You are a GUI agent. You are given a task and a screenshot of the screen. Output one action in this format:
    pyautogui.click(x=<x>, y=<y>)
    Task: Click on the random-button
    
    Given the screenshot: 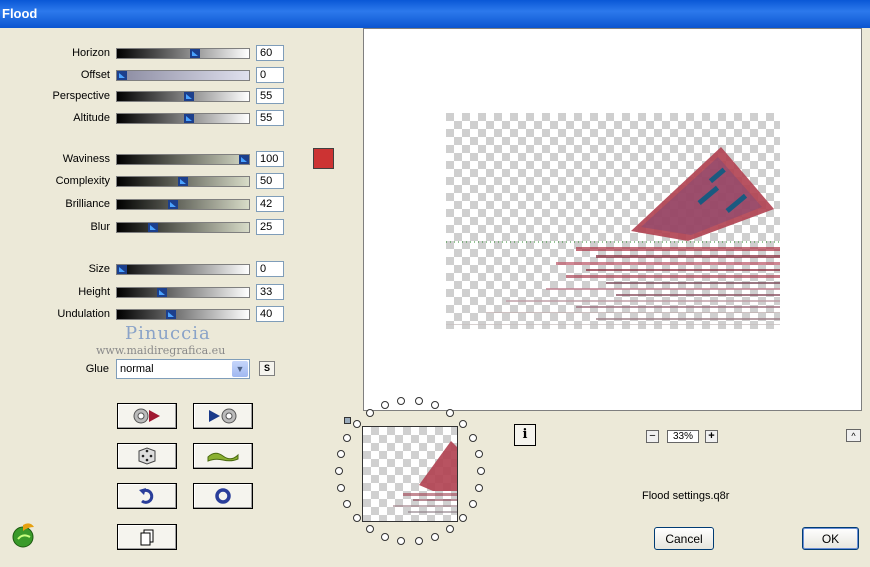 What is the action you would take?
    pyautogui.click(x=147, y=456)
    